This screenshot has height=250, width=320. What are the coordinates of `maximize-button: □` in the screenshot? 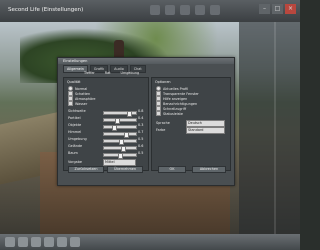 It's located at (277, 9).